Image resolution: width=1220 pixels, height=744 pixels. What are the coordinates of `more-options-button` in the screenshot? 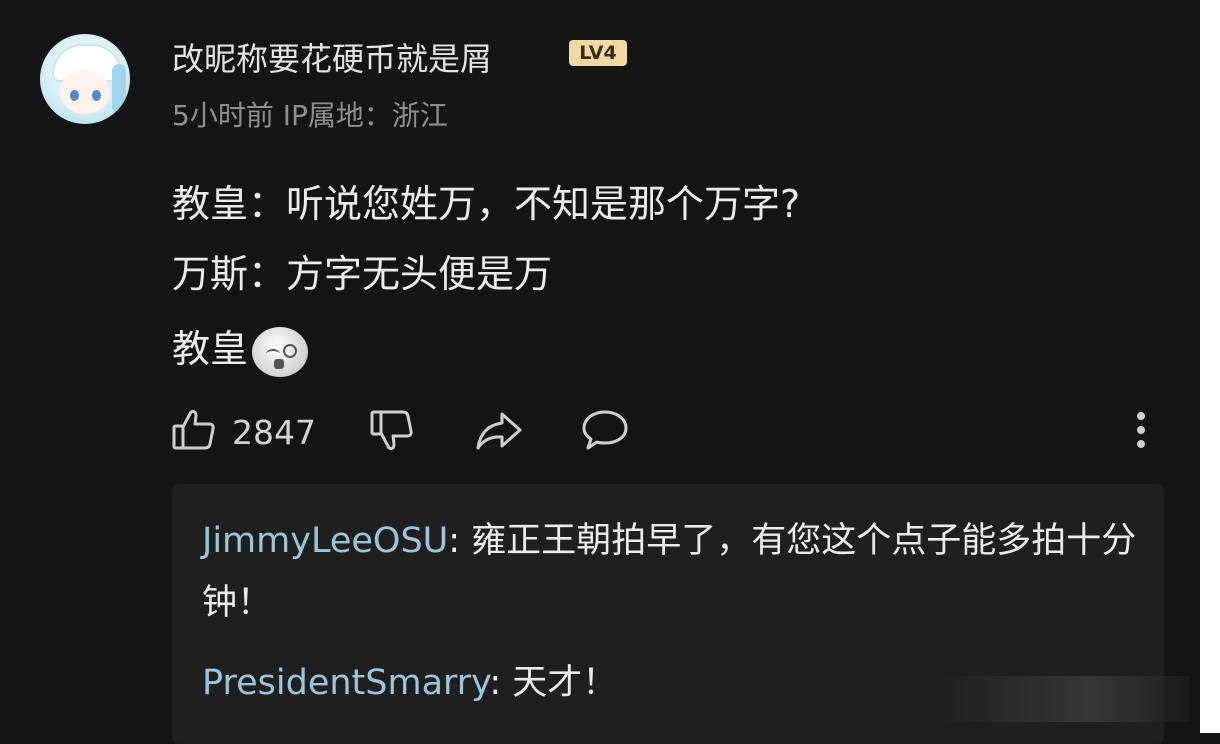 It's located at (1141, 432).